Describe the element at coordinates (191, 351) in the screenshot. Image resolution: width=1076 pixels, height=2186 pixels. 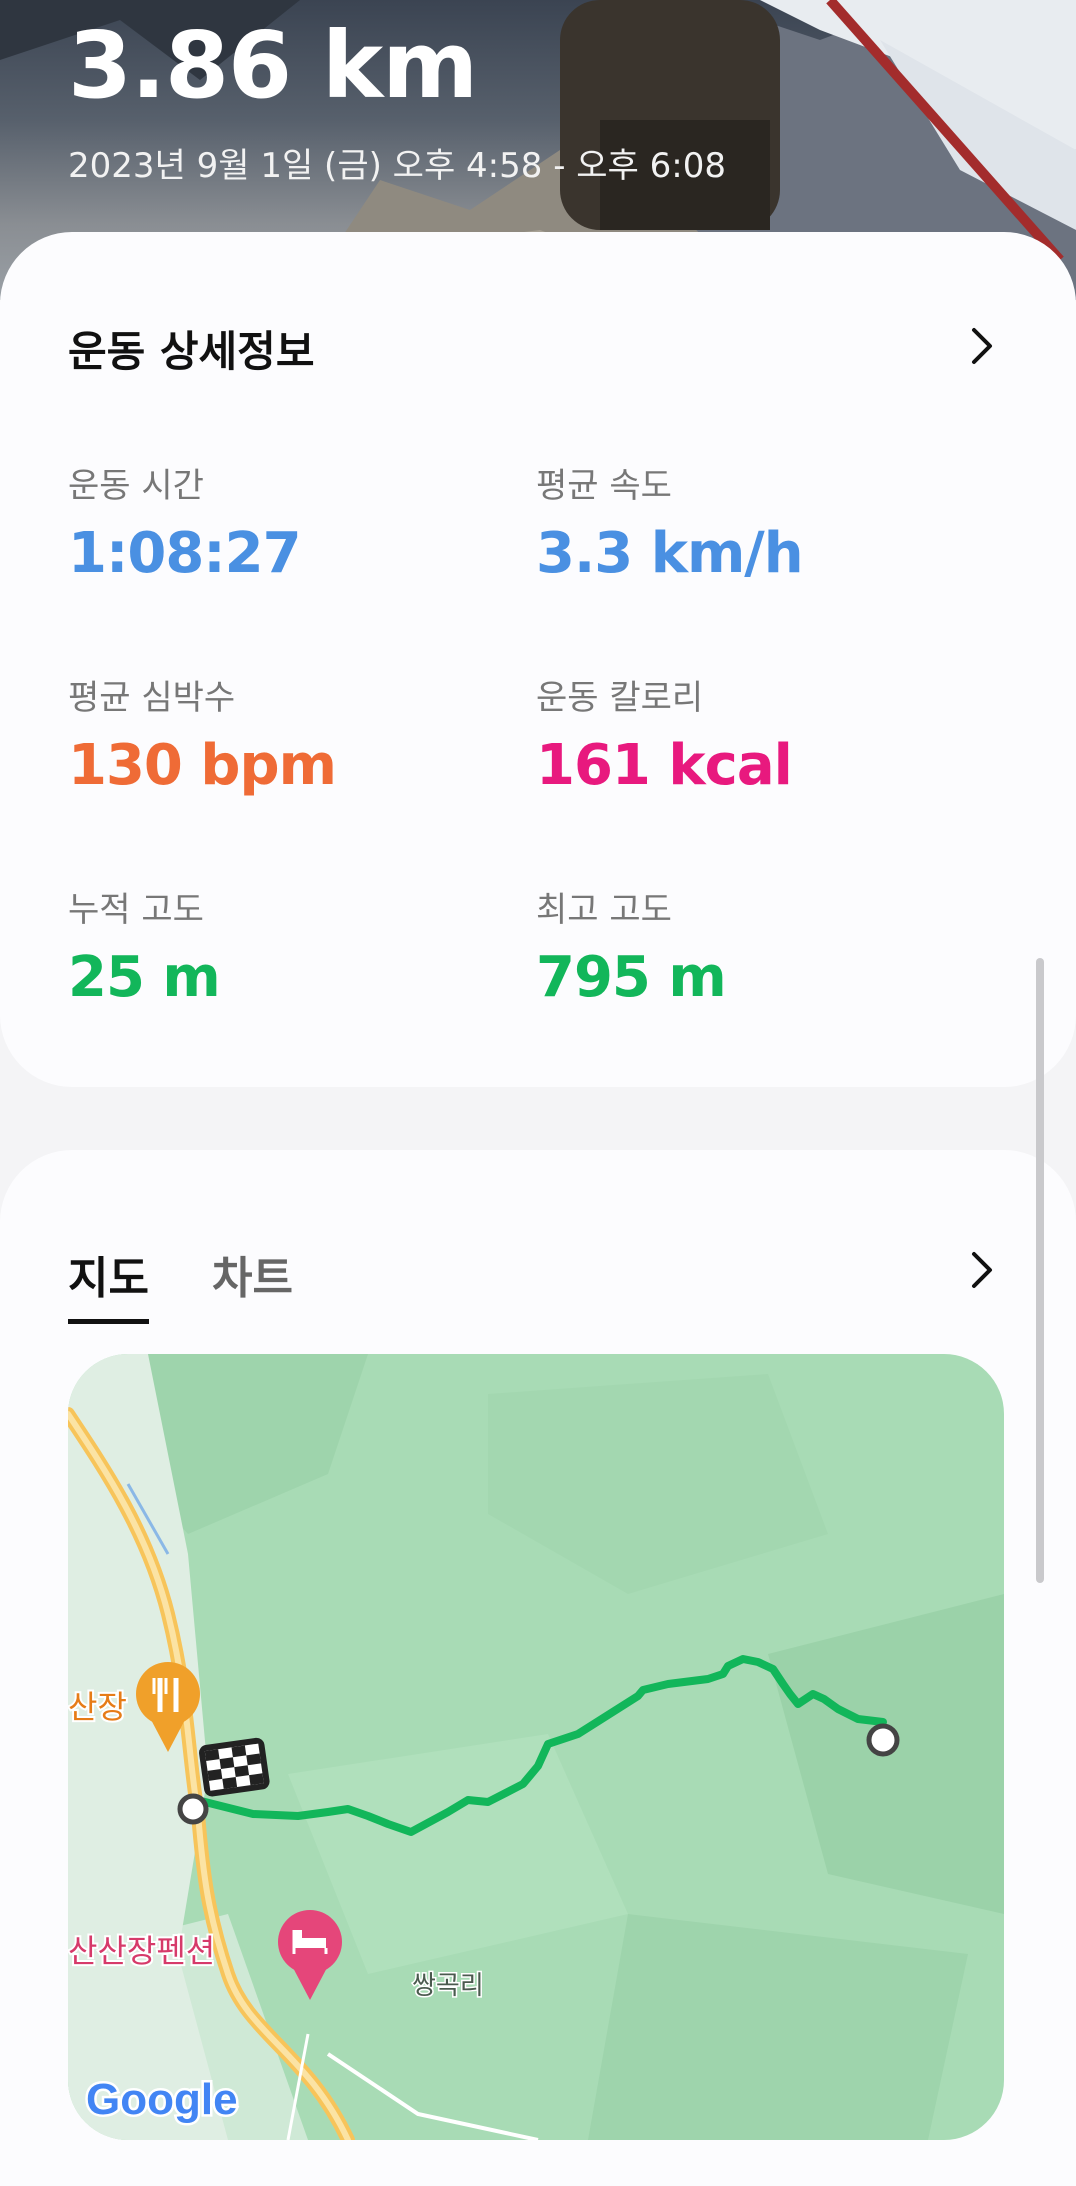
I see `section-title: 운동 상세정보` at that location.